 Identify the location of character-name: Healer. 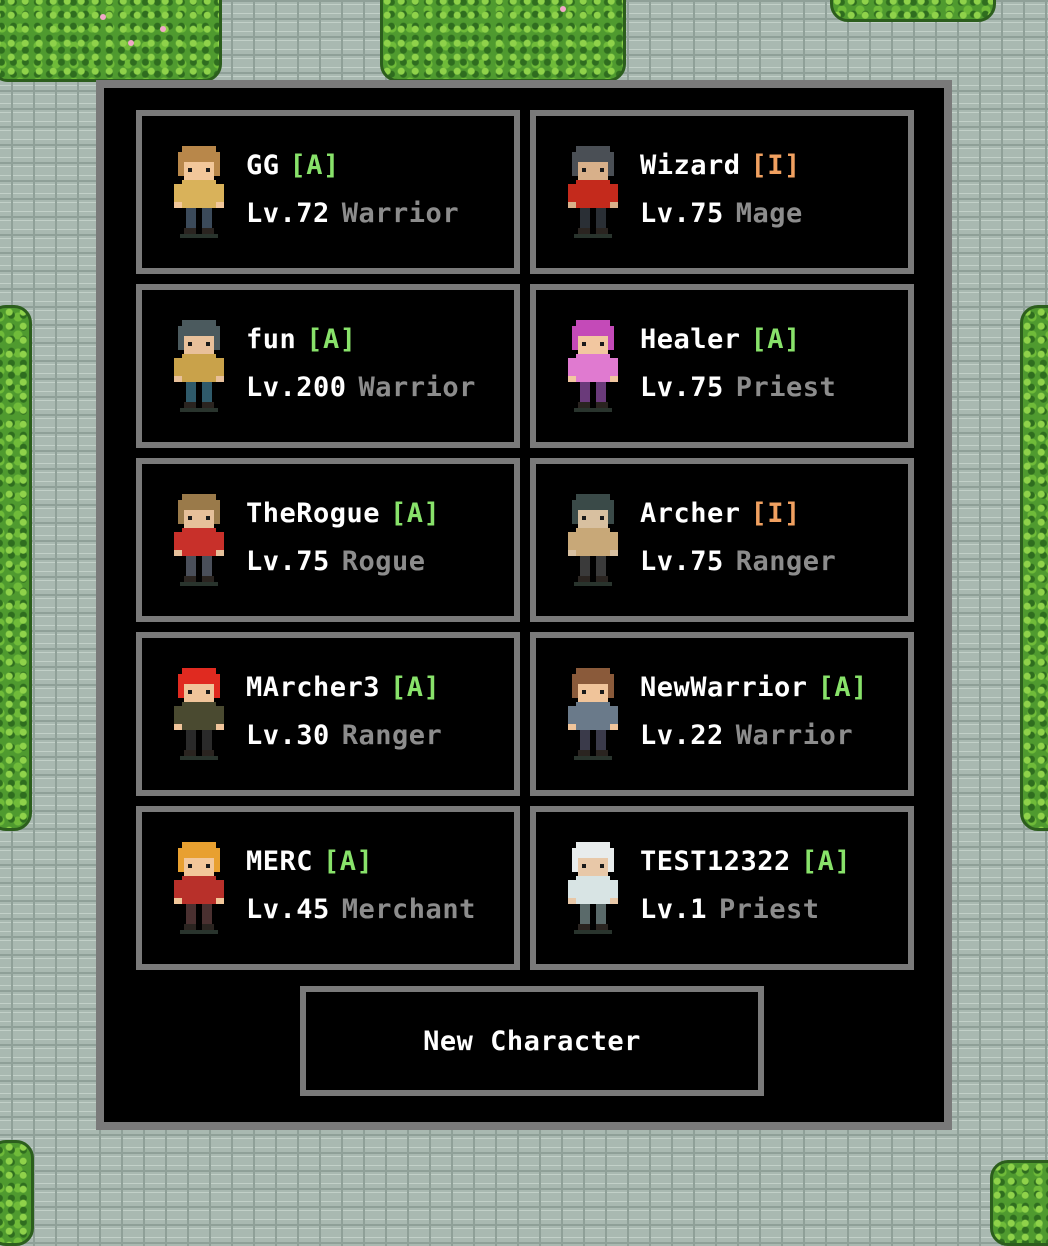
(690, 339).